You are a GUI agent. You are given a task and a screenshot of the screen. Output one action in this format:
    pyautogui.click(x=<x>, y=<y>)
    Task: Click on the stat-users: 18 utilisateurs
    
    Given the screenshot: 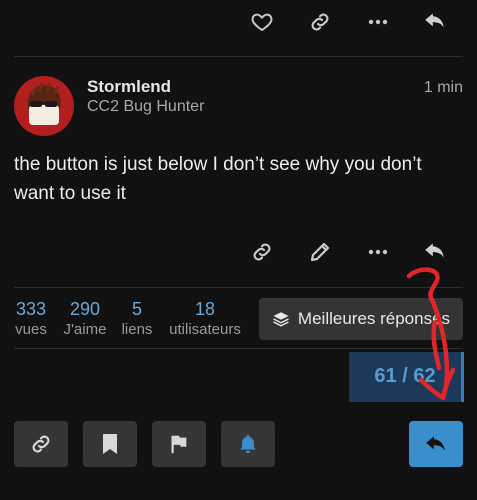 What is the action you would take?
    pyautogui.click(x=205, y=318)
    